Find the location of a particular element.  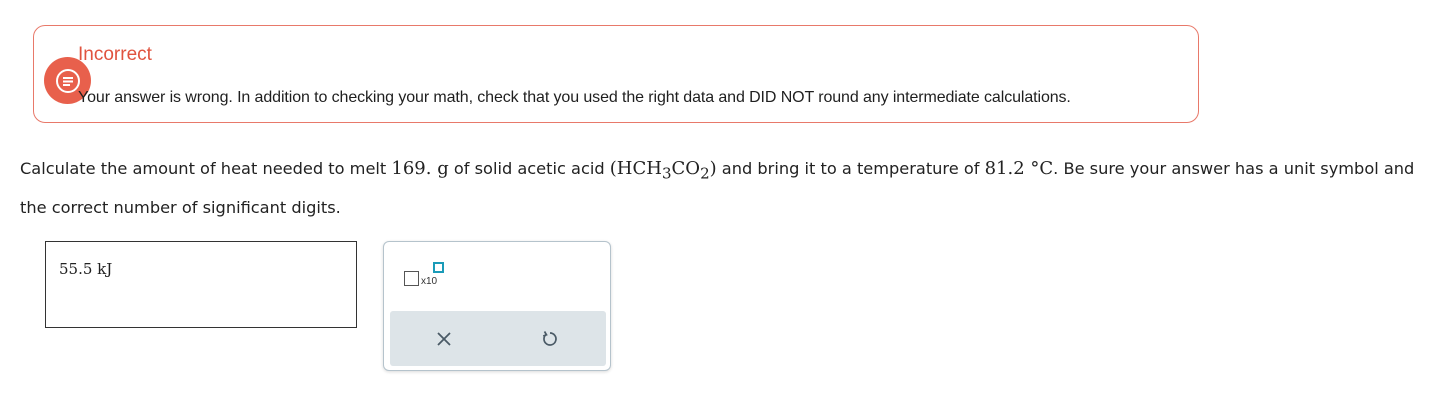

mass-value: 169. g is located at coordinates (420, 168).